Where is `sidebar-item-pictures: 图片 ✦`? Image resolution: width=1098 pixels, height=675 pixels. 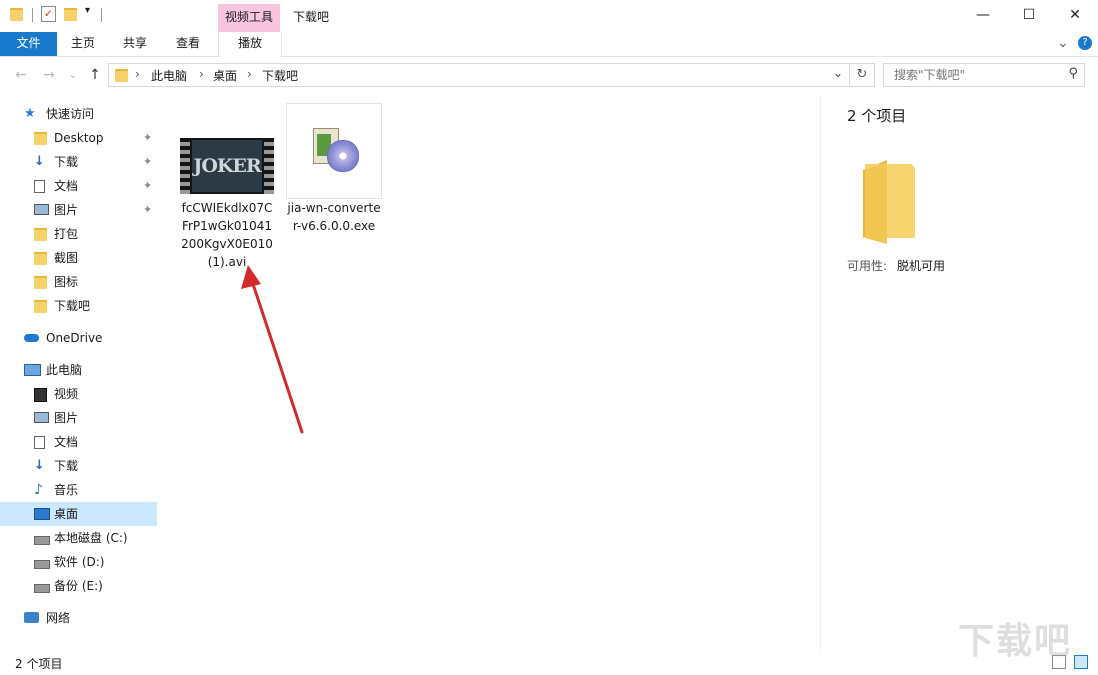 sidebar-item-pictures: 图片 ✦ is located at coordinates (78, 210).